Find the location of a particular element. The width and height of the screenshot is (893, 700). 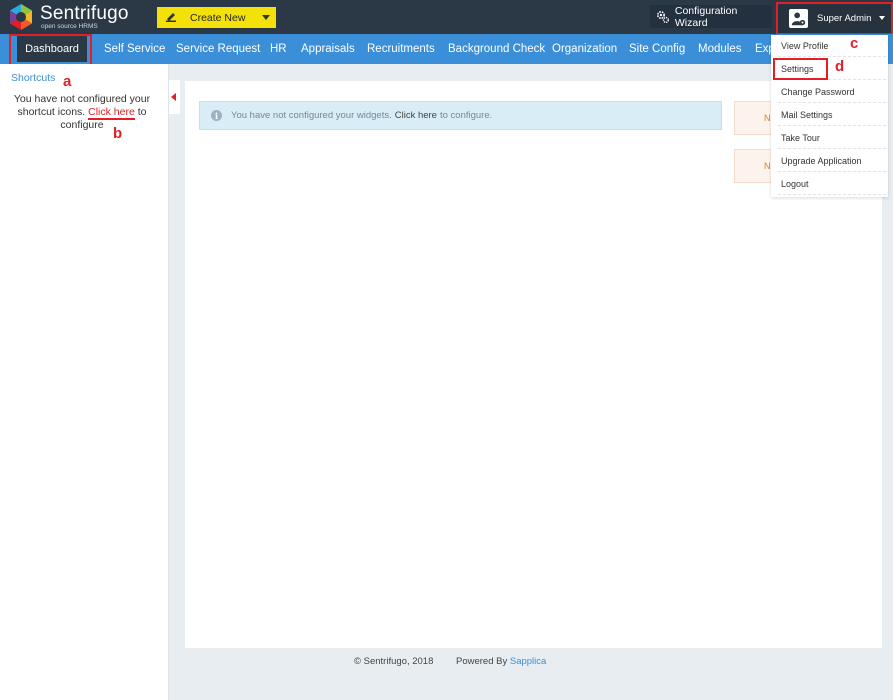

logo-icon is located at coordinates (21, 17).